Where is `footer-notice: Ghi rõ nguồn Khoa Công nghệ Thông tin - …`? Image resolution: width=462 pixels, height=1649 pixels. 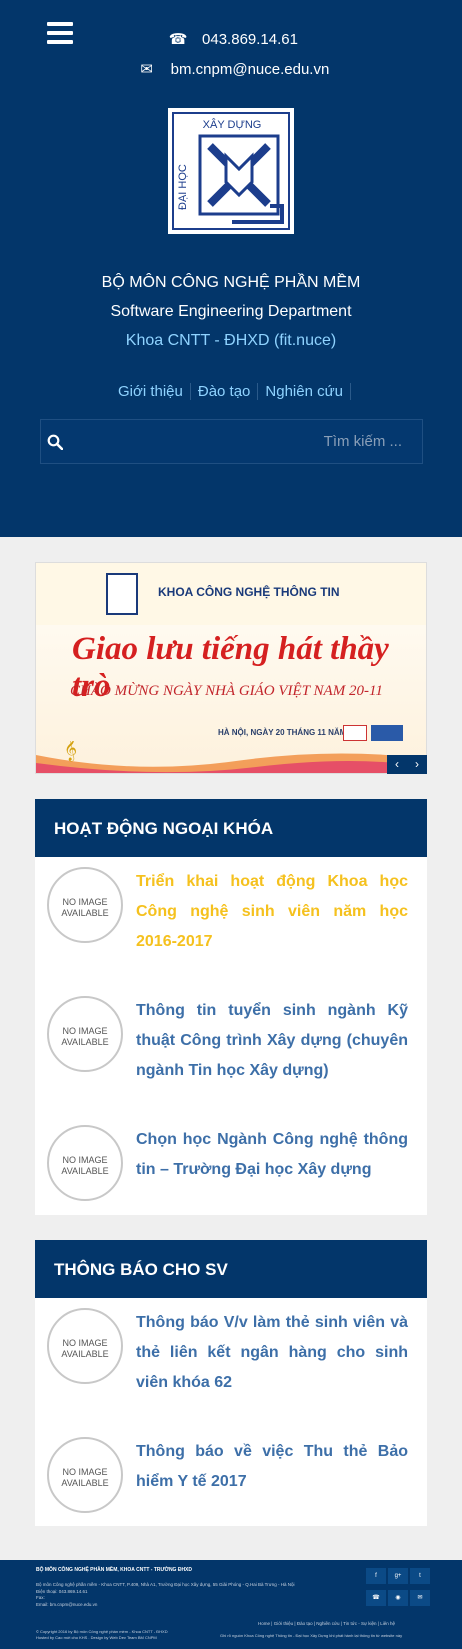 footer-notice: Ghi rõ nguồn Khoa Công nghệ Thông tin - … is located at coordinates (311, 1635).